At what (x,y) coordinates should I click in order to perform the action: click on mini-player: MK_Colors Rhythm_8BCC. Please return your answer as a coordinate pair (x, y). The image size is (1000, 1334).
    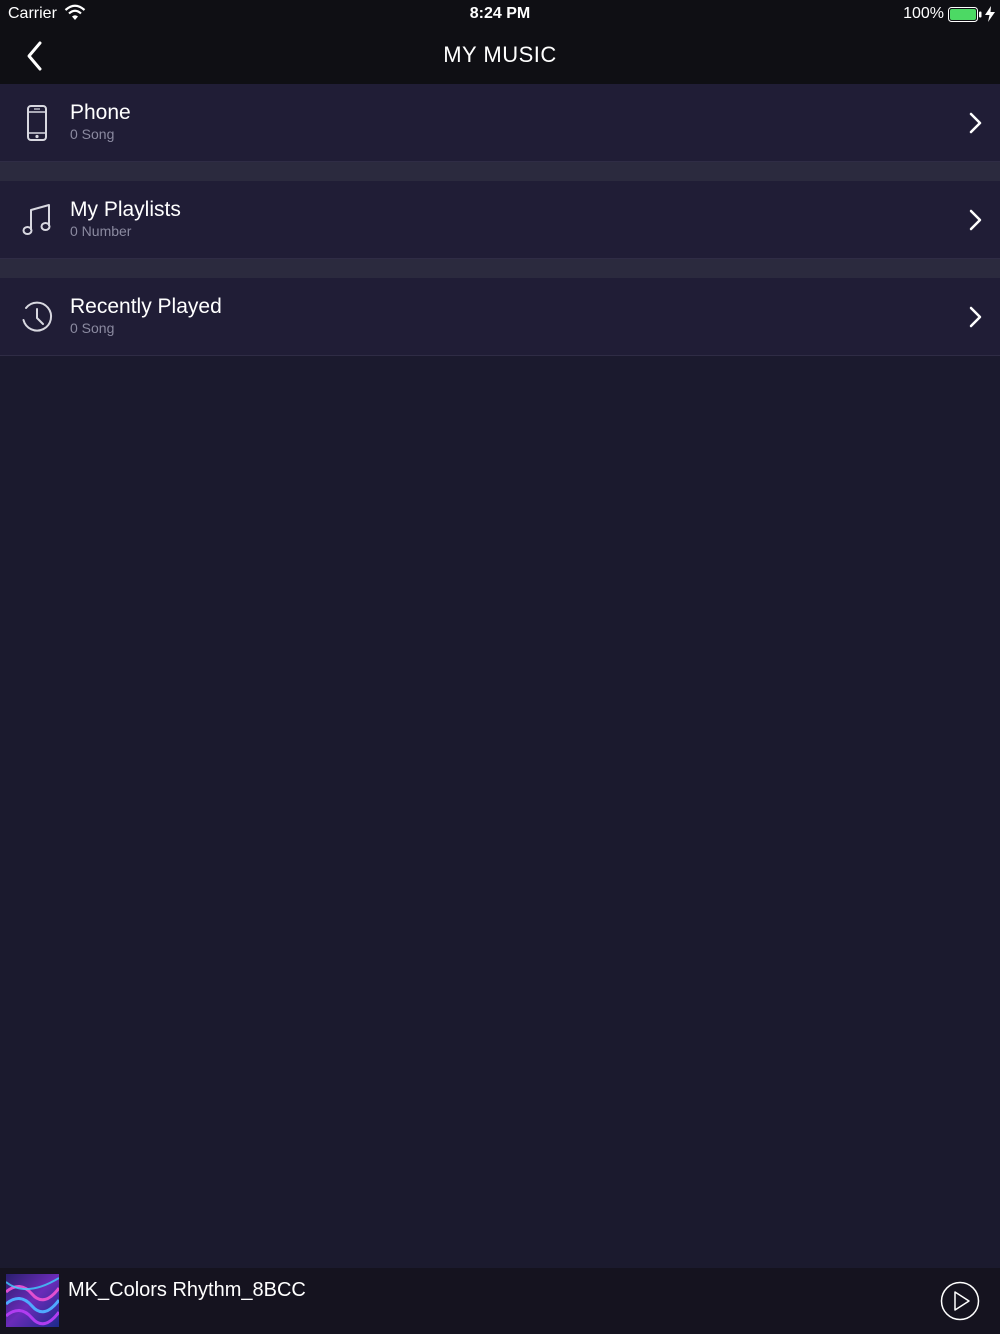
    Looking at the image, I should click on (500, 1301).